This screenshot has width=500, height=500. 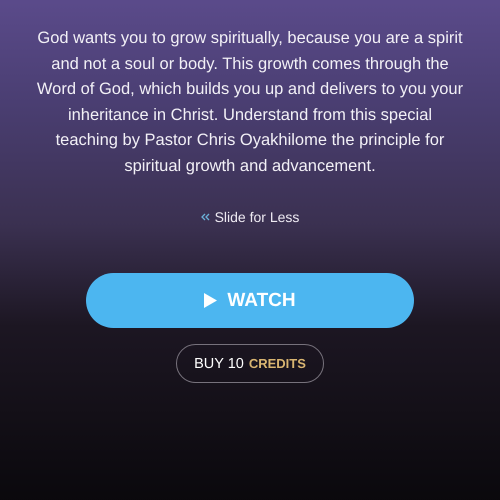 What do you see at coordinates (205, 217) in the screenshot?
I see `double-chevron-left-icon` at bounding box center [205, 217].